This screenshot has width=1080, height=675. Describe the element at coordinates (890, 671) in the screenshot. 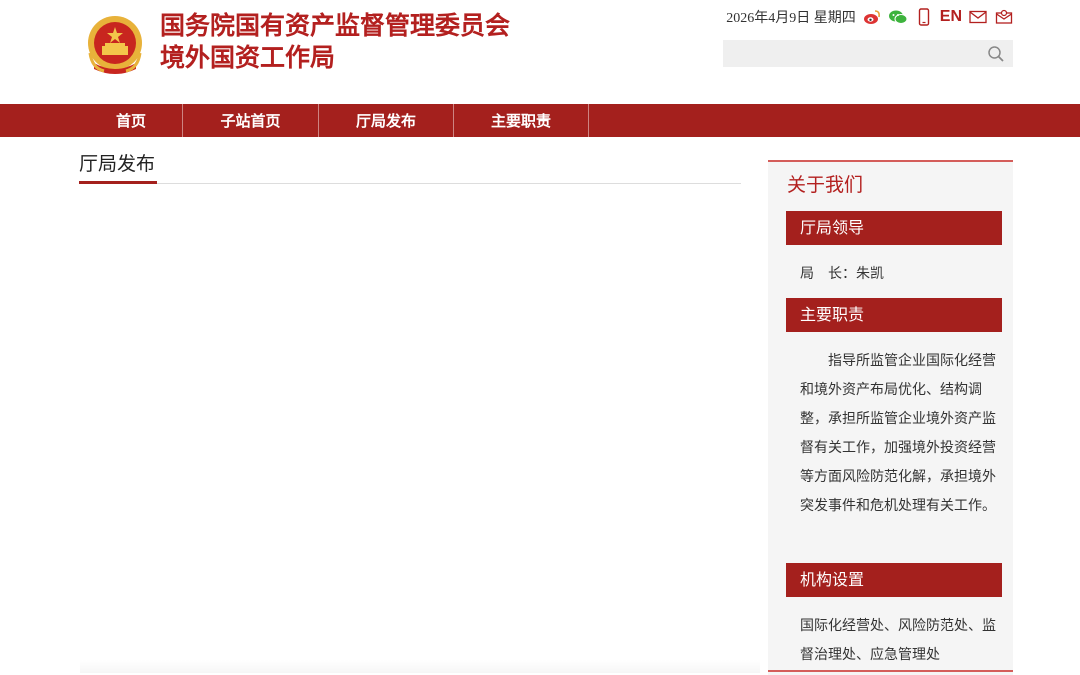

I see `sidebar-bottom-divider` at that location.